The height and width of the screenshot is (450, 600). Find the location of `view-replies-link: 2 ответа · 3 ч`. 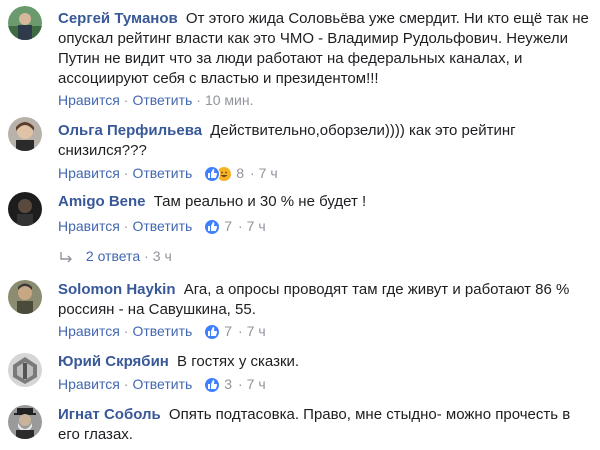

view-replies-link: 2 ответа · 3 ч is located at coordinates (115, 256).